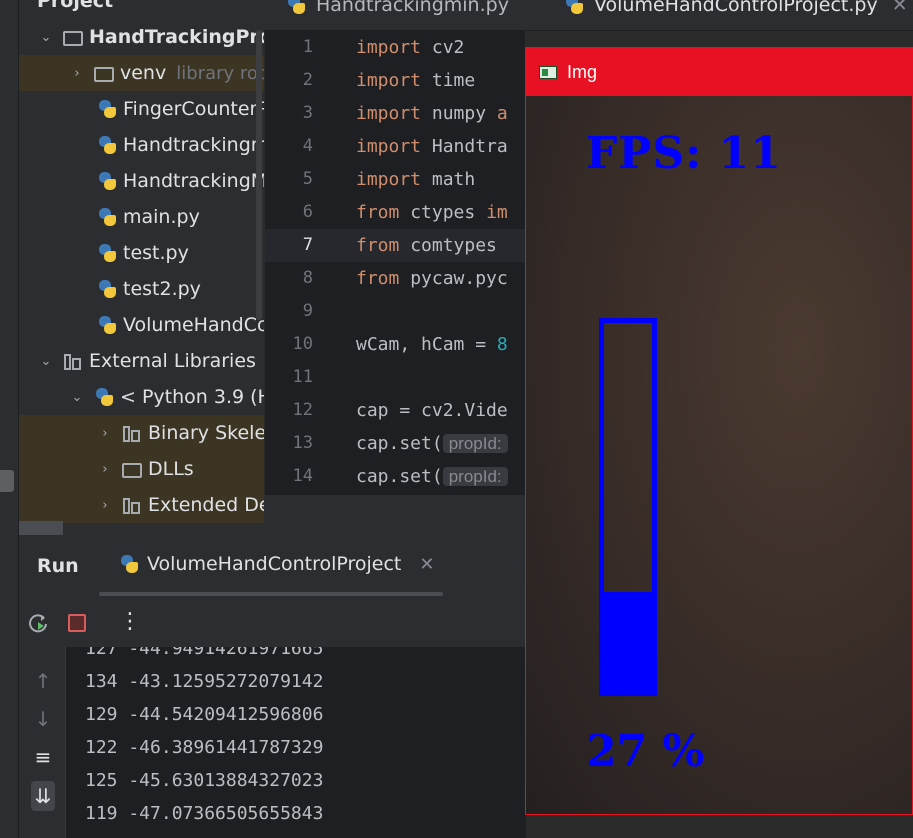 The width and height of the screenshot is (913, 838). Describe the element at coordinates (307, 146) in the screenshot. I see `line-number: 4` at that location.